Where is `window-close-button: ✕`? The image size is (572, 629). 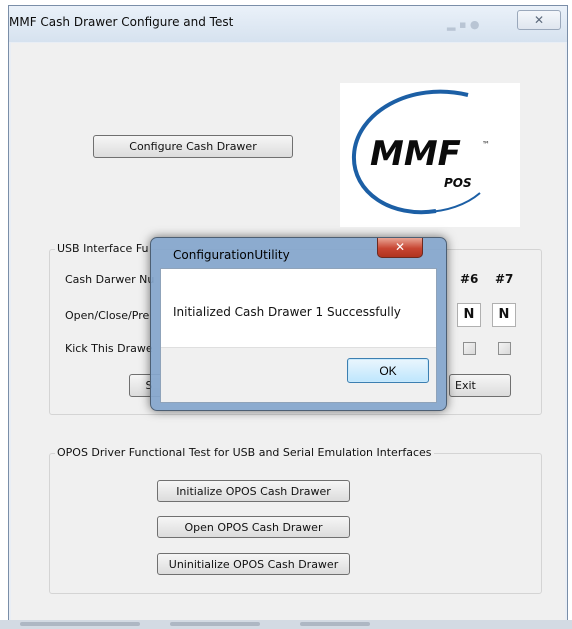 window-close-button: ✕ is located at coordinates (539, 20).